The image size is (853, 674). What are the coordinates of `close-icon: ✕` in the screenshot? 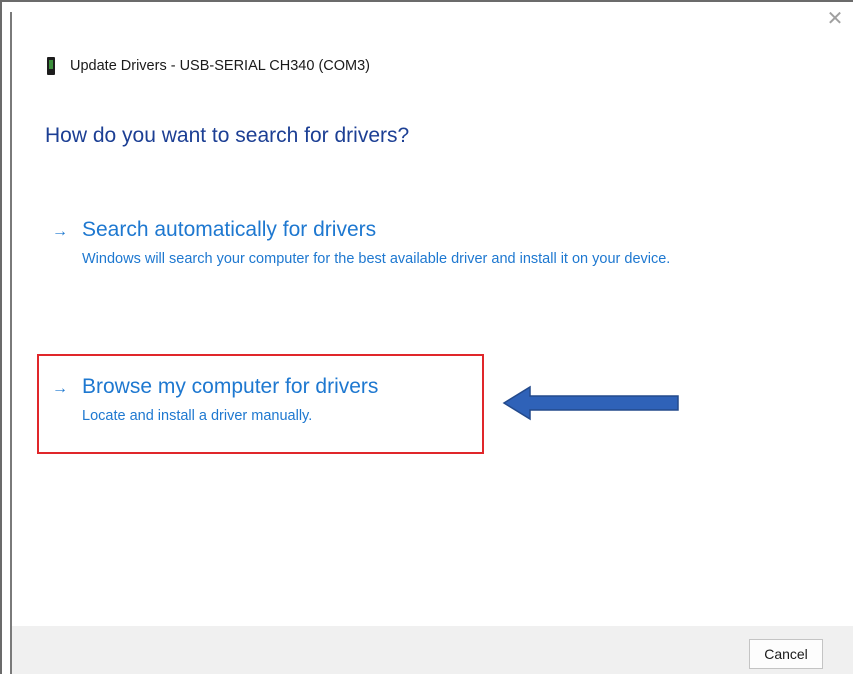 It's located at (835, 19).